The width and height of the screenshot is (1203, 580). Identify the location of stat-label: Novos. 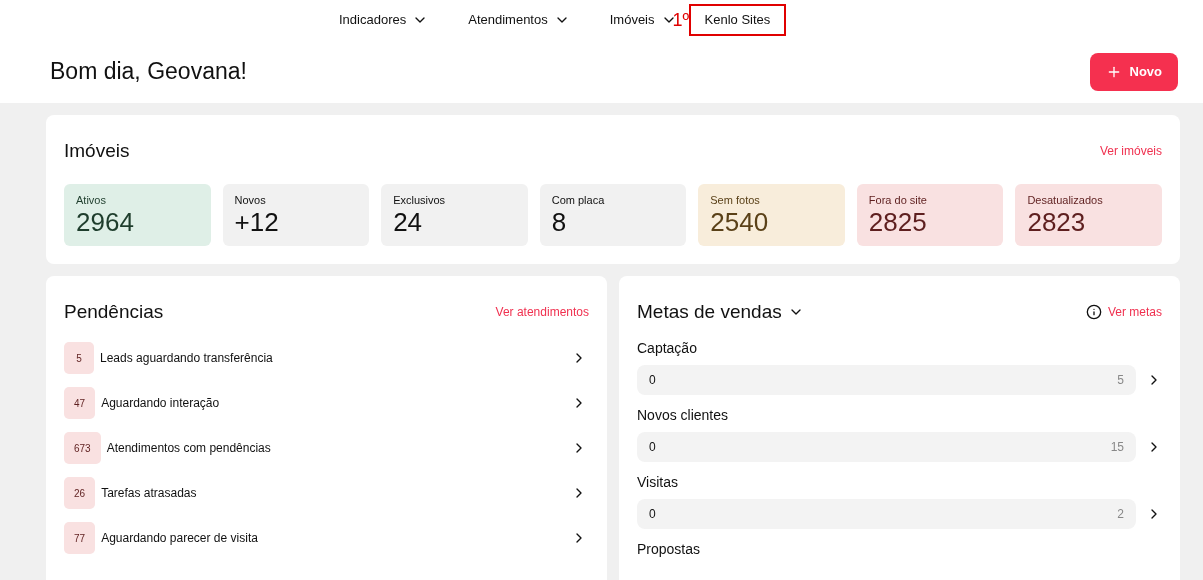
(250, 200).